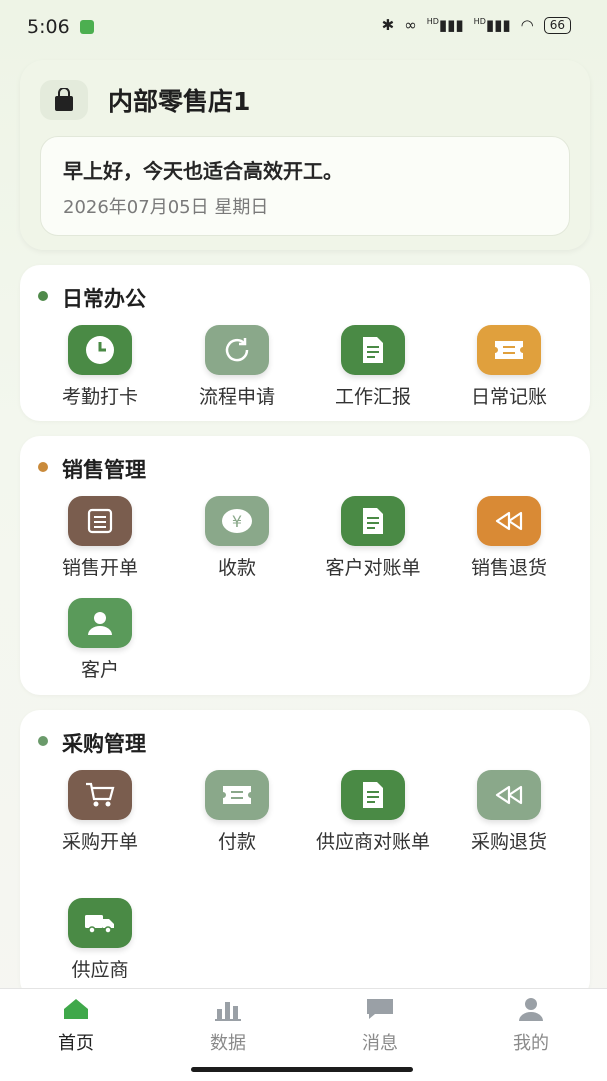  What do you see at coordinates (492, 25) in the screenshot?
I see `signal-icon-2: HD▮▮▮` at bounding box center [492, 25].